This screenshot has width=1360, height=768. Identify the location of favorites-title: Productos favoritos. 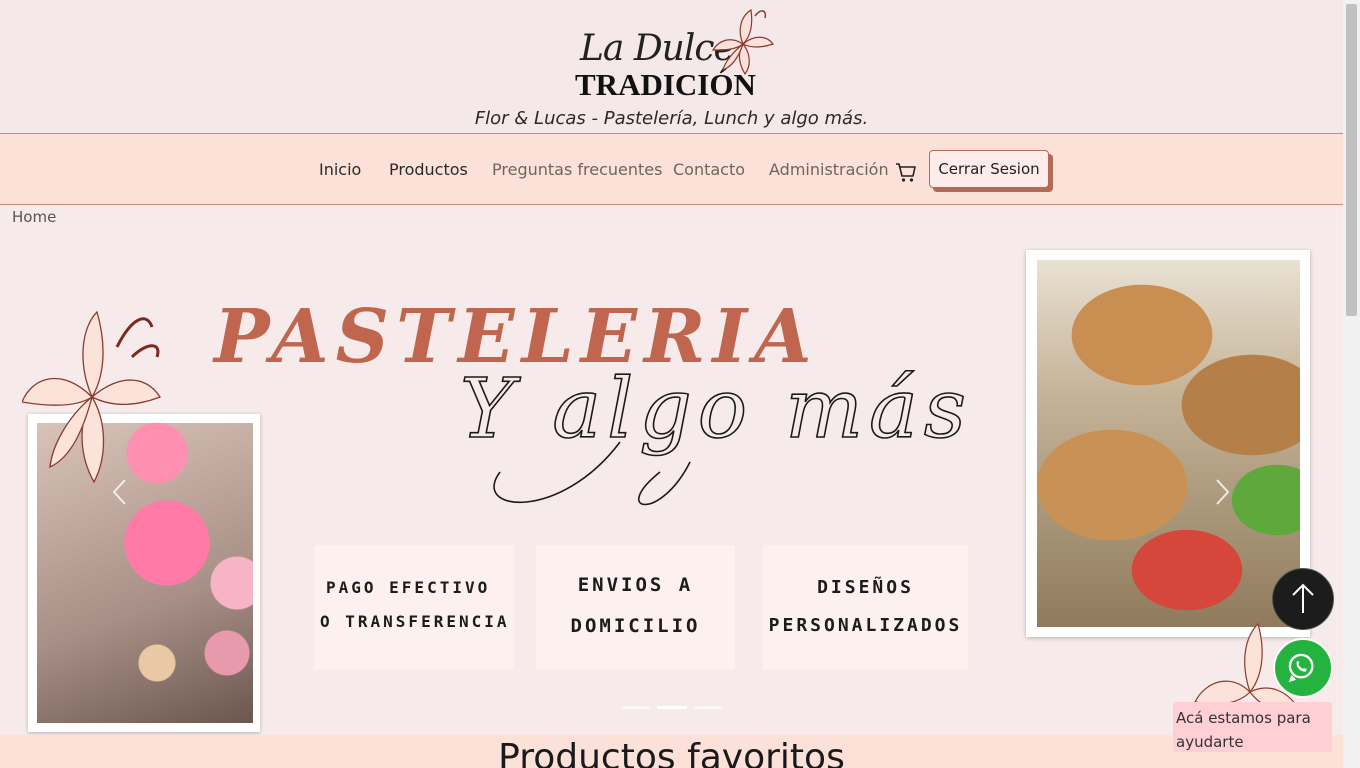
(671, 752).